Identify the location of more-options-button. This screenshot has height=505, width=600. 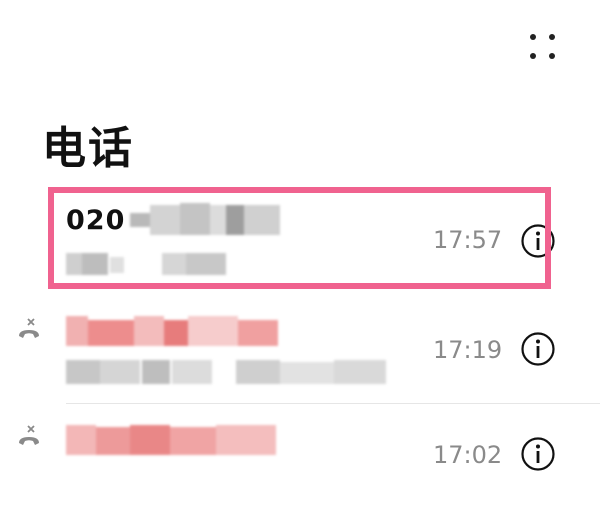
(542, 46).